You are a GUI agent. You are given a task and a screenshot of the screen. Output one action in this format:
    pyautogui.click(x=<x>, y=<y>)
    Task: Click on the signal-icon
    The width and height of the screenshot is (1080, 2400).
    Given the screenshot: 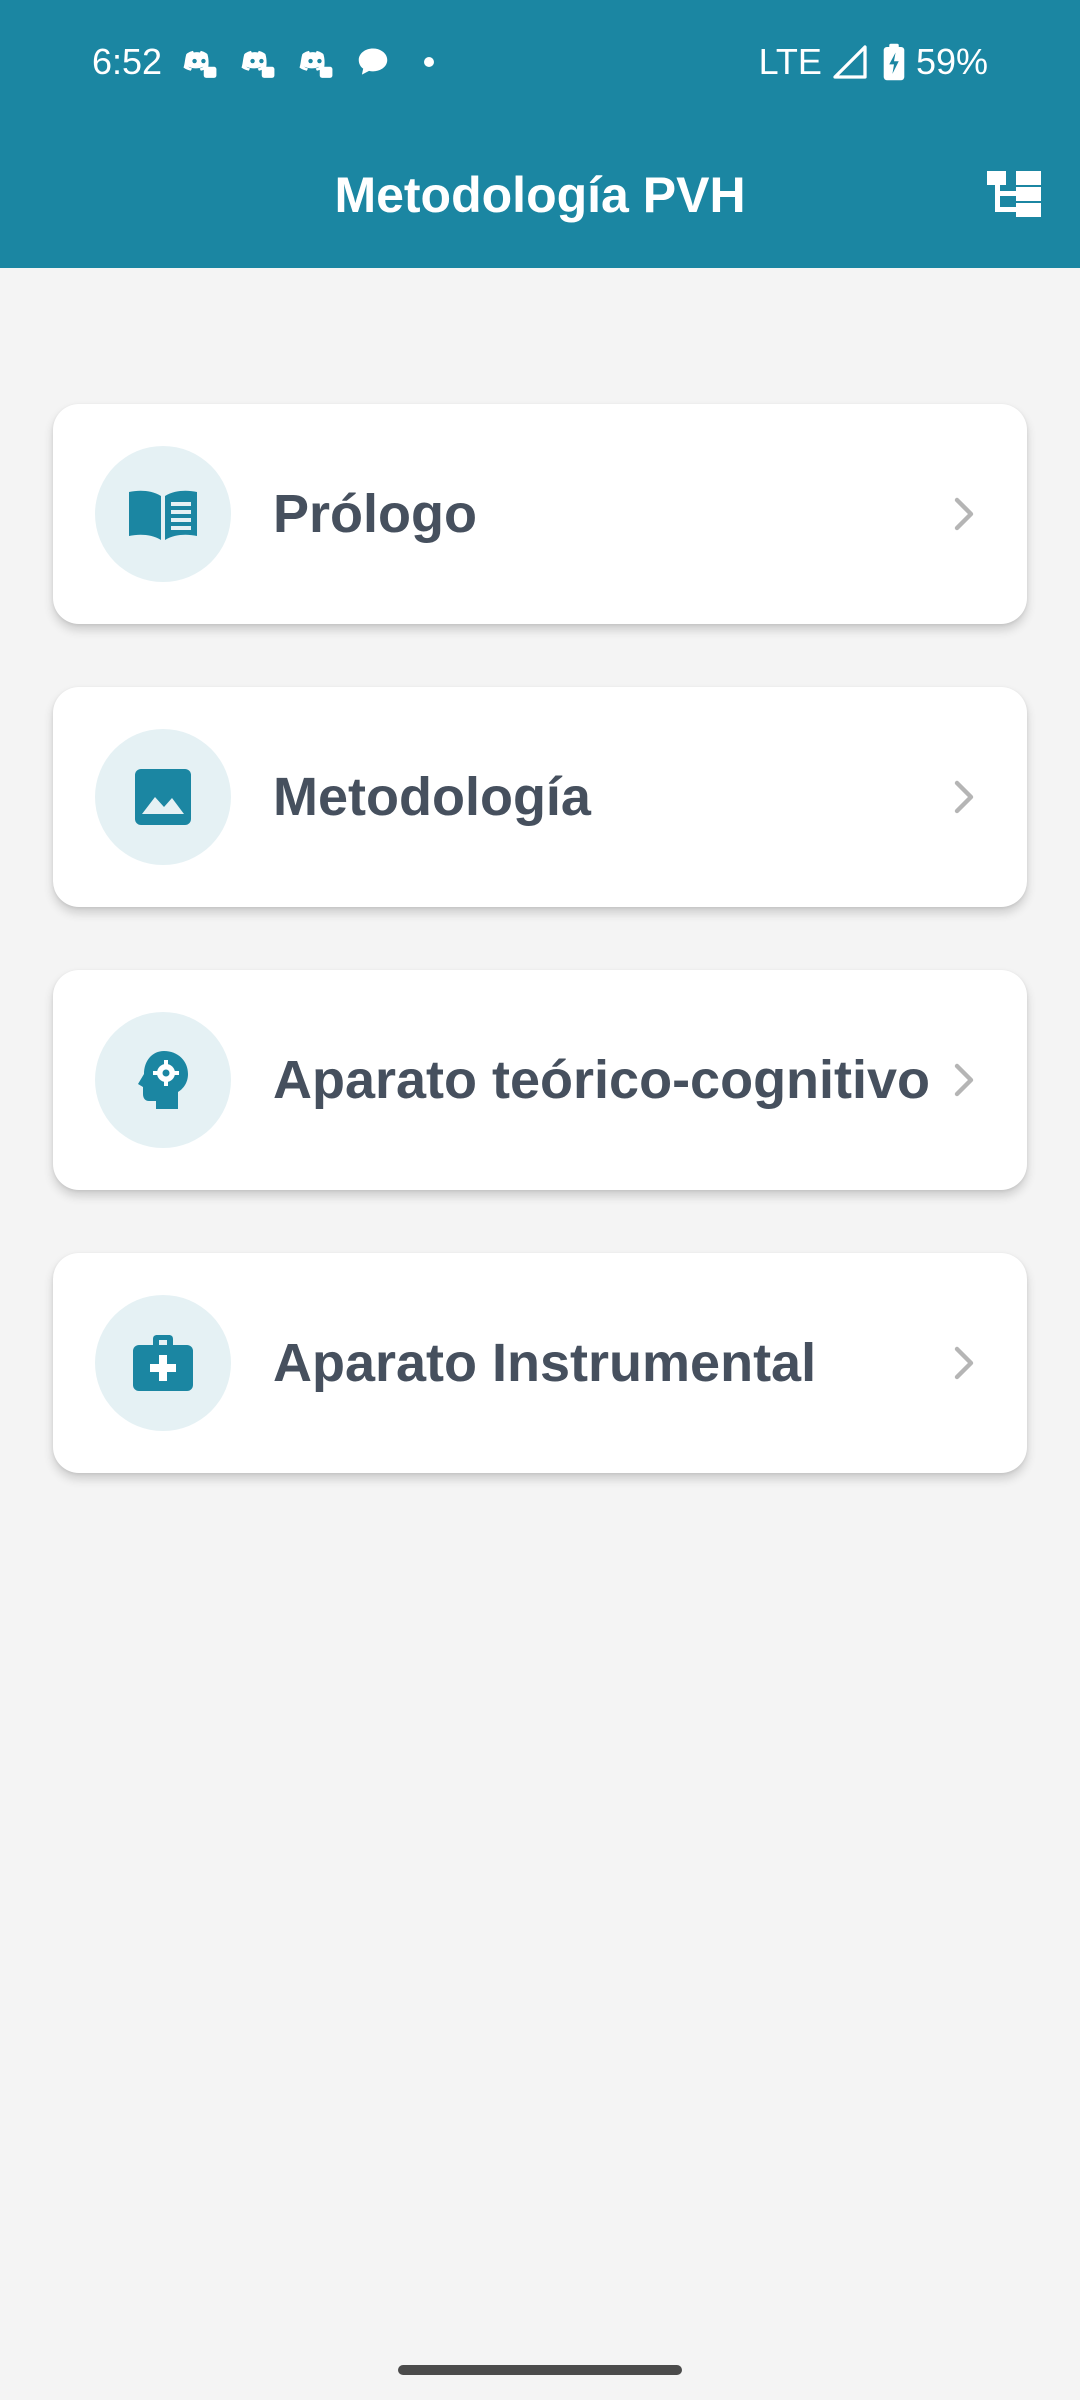 What is the action you would take?
    pyautogui.click(x=850, y=62)
    